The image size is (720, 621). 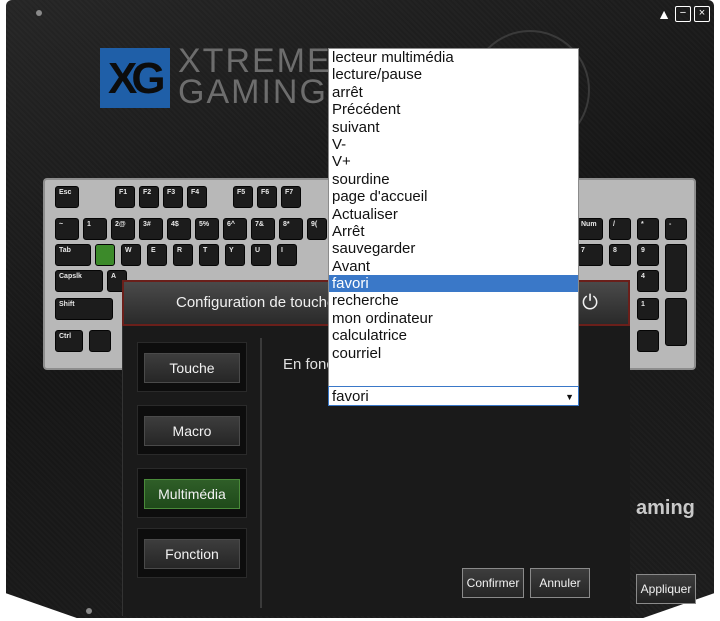 What do you see at coordinates (84, 309) in the screenshot?
I see `key: Shift` at bounding box center [84, 309].